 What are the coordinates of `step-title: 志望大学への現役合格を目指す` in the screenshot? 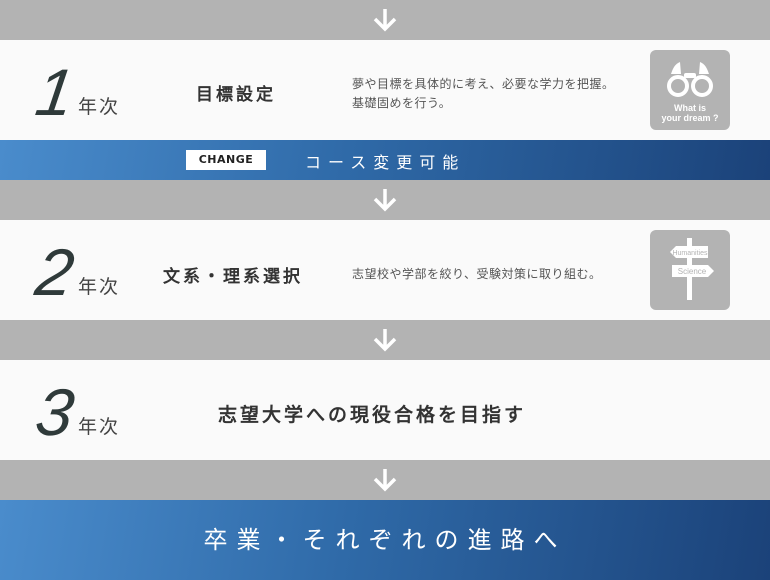 It's located at (372, 415).